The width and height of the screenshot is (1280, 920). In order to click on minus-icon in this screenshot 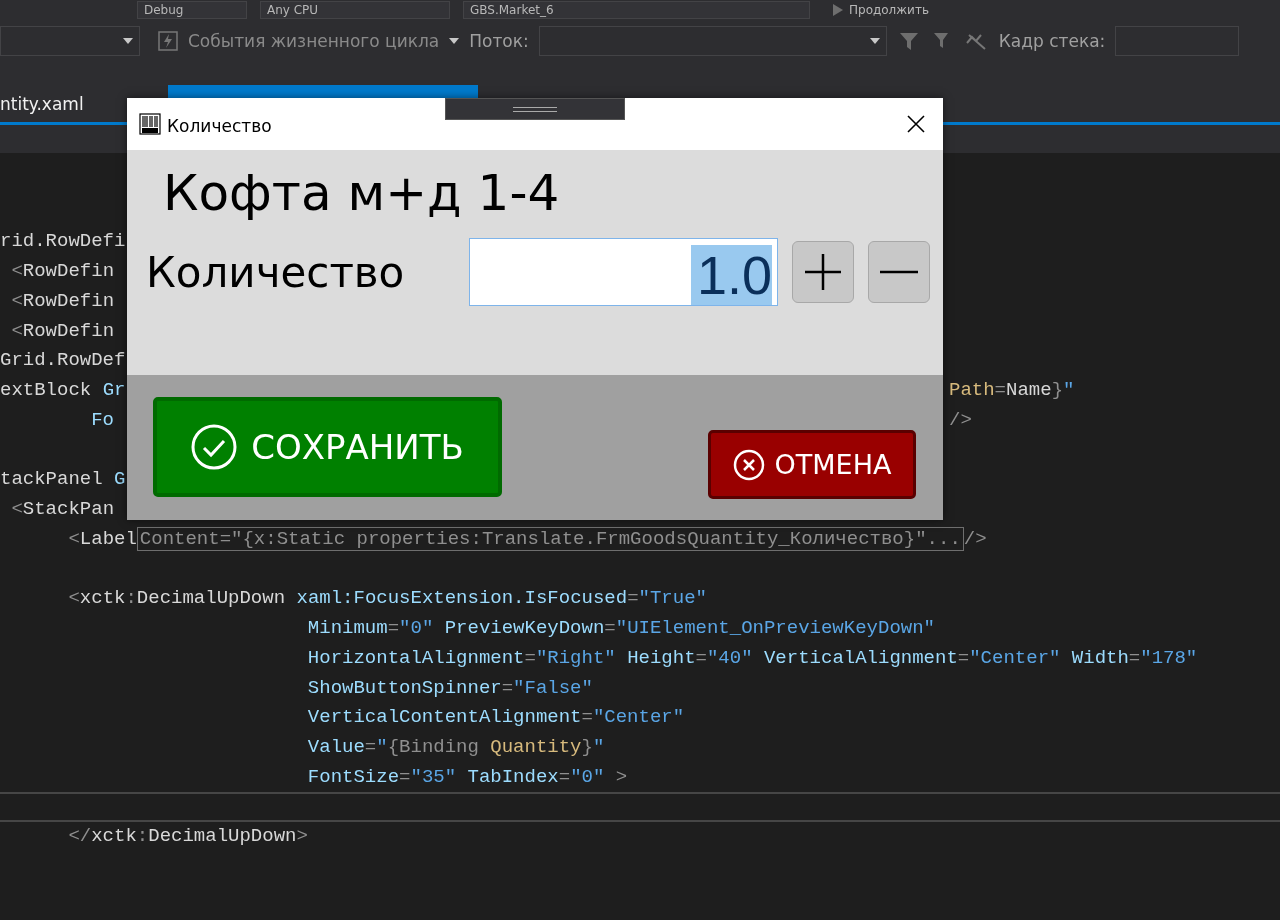, I will do `click(899, 272)`.